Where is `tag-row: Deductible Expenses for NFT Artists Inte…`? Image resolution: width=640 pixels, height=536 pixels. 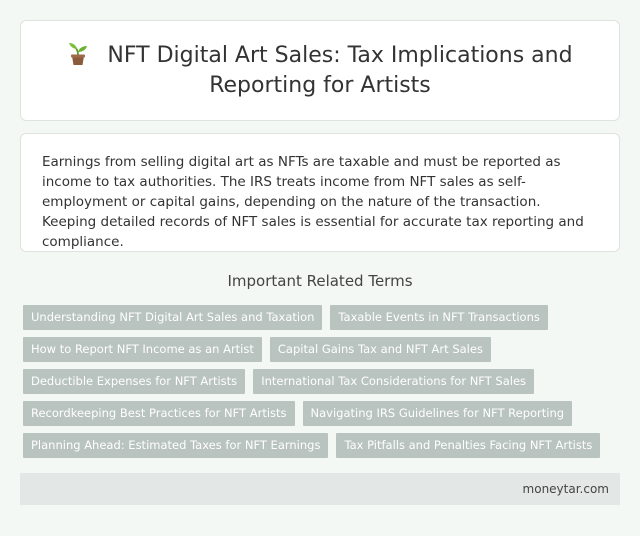 tag-row: Deductible Expenses for NFT Artists Inte… is located at coordinates (323, 381).